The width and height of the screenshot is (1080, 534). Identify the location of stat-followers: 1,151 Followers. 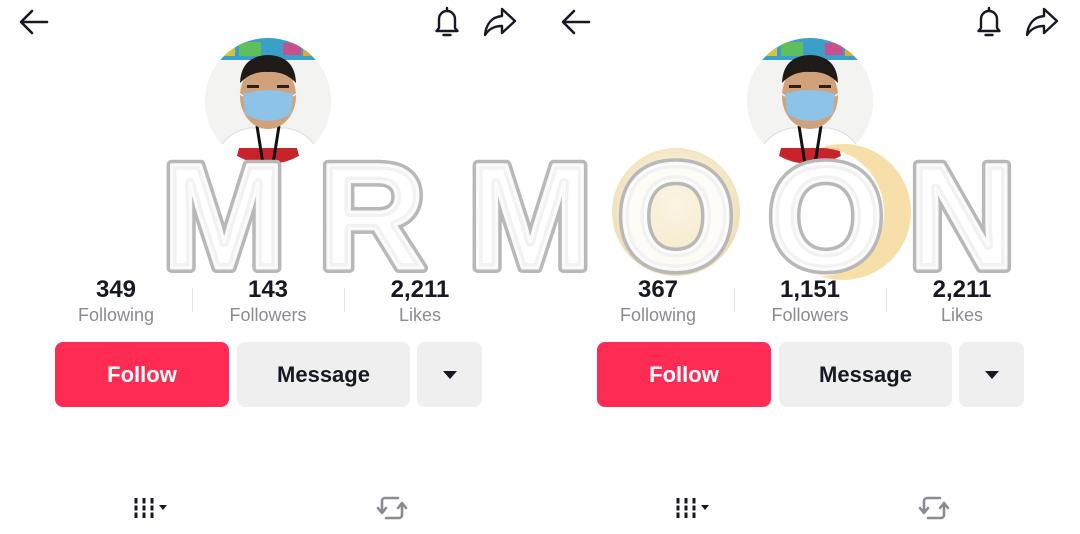
(810, 301).